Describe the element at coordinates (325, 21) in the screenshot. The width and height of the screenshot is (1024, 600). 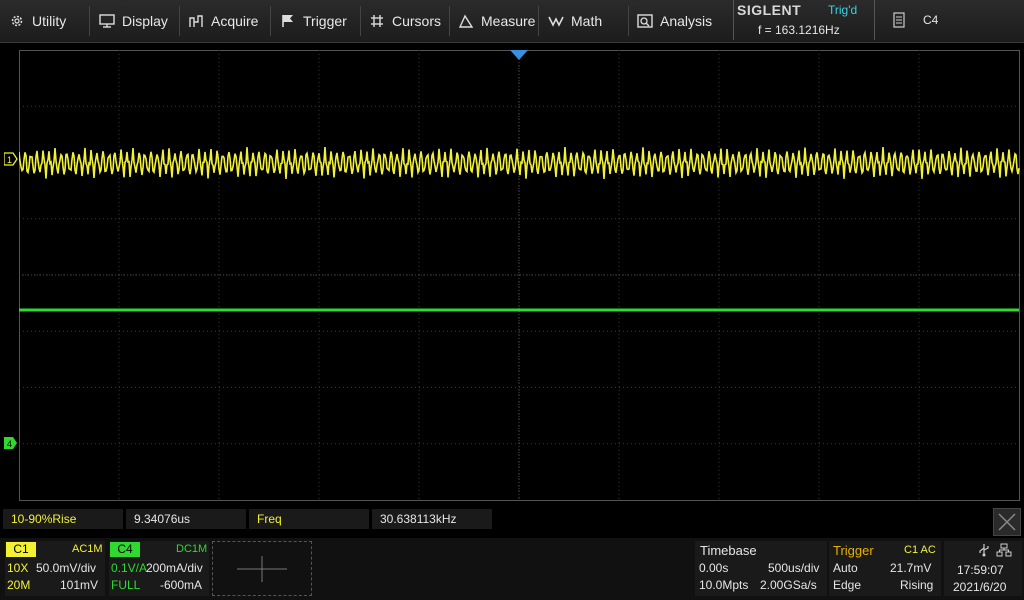
I see `menu-trigger-label: Trigger` at that location.